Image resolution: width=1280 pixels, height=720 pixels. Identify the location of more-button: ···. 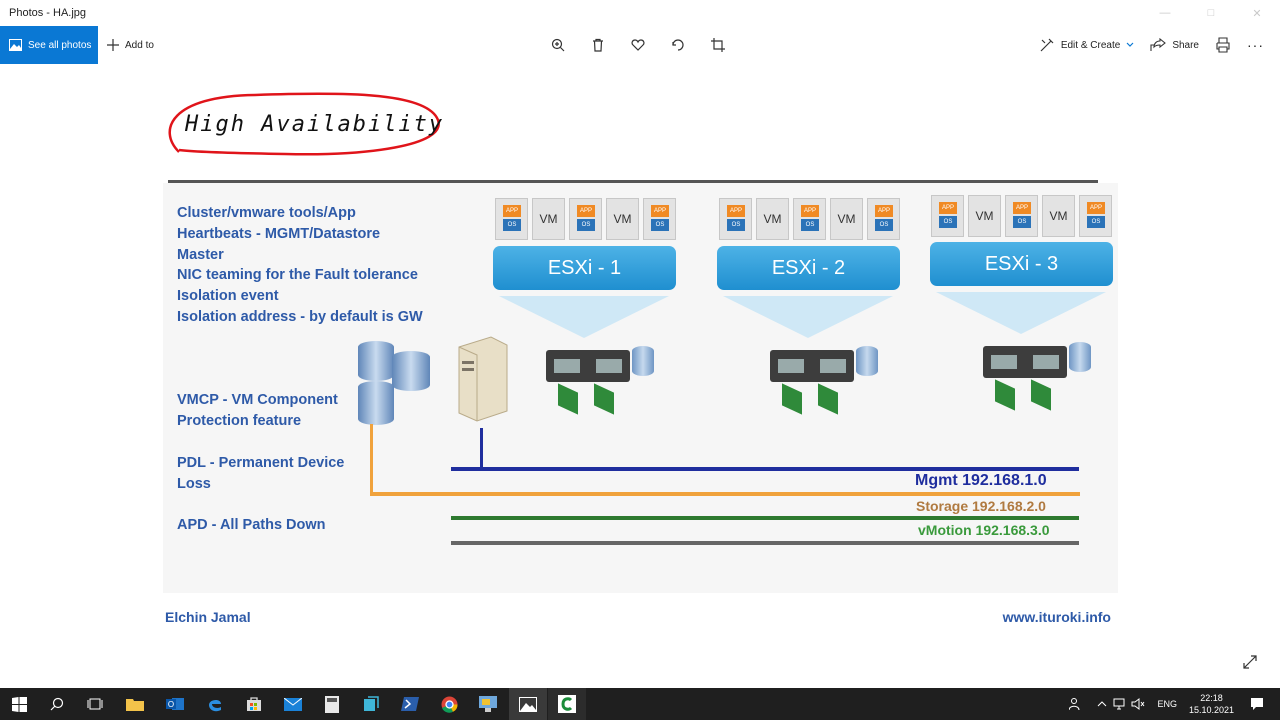
(1255, 45).